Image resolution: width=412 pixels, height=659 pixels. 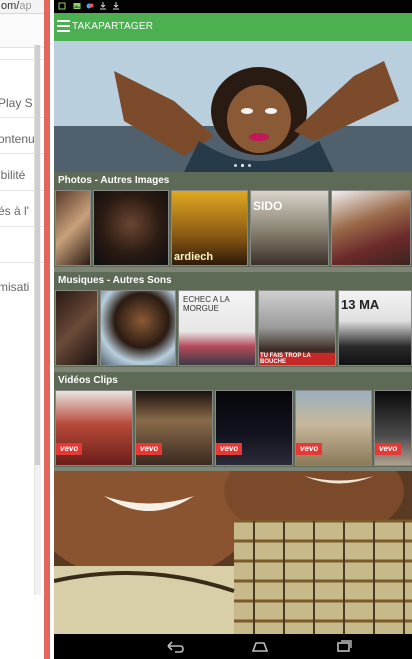 I want to click on url-text-rest: ap, so click(x=25, y=6).